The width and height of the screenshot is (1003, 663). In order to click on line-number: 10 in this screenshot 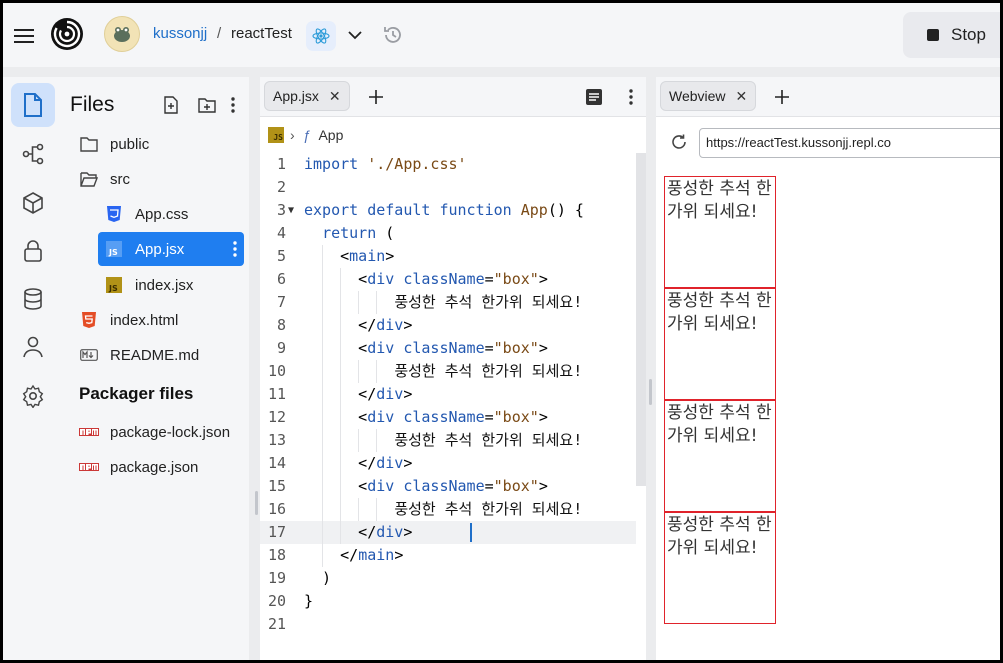, I will do `click(276, 371)`.